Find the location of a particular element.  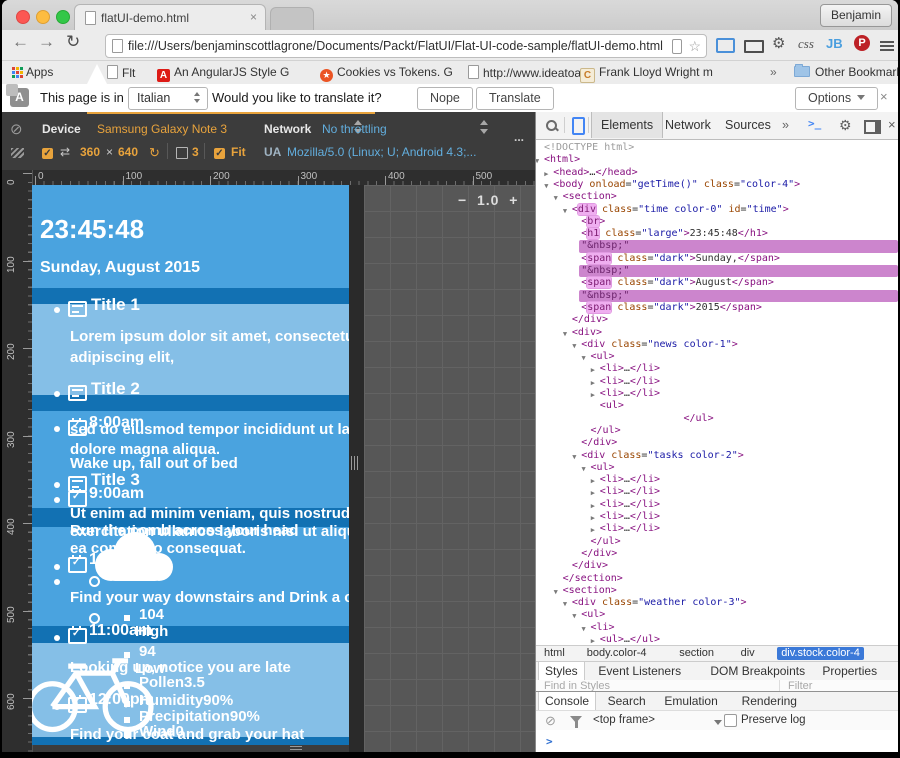

forward-button: → is located at coordinates (46, 42).